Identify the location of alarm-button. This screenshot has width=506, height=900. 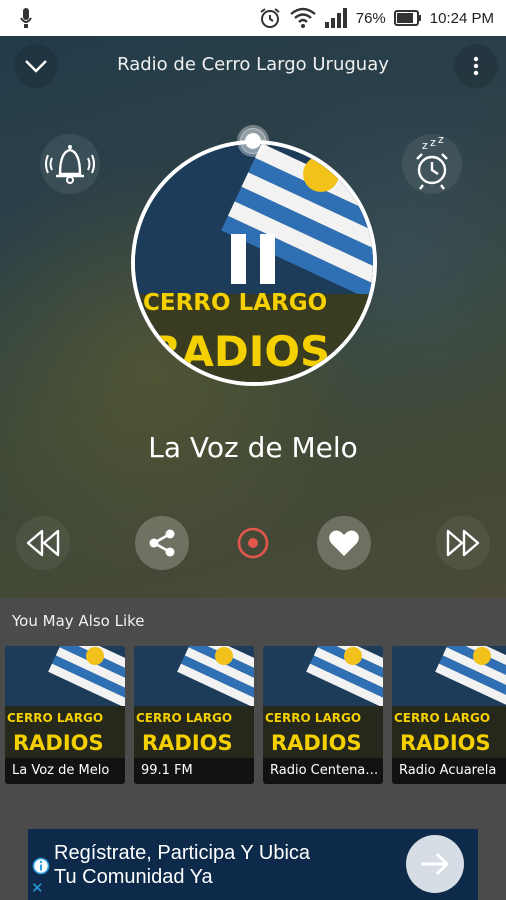
(70, 164).